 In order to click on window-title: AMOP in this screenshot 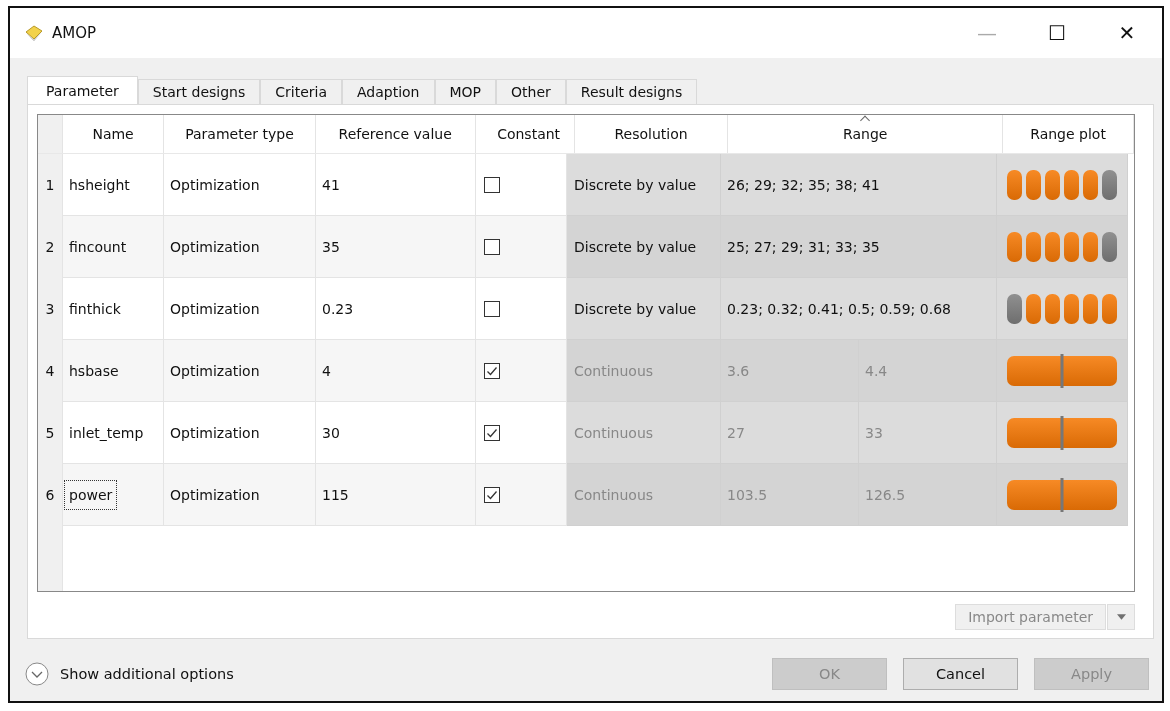, I will do `click(74, 33)`.